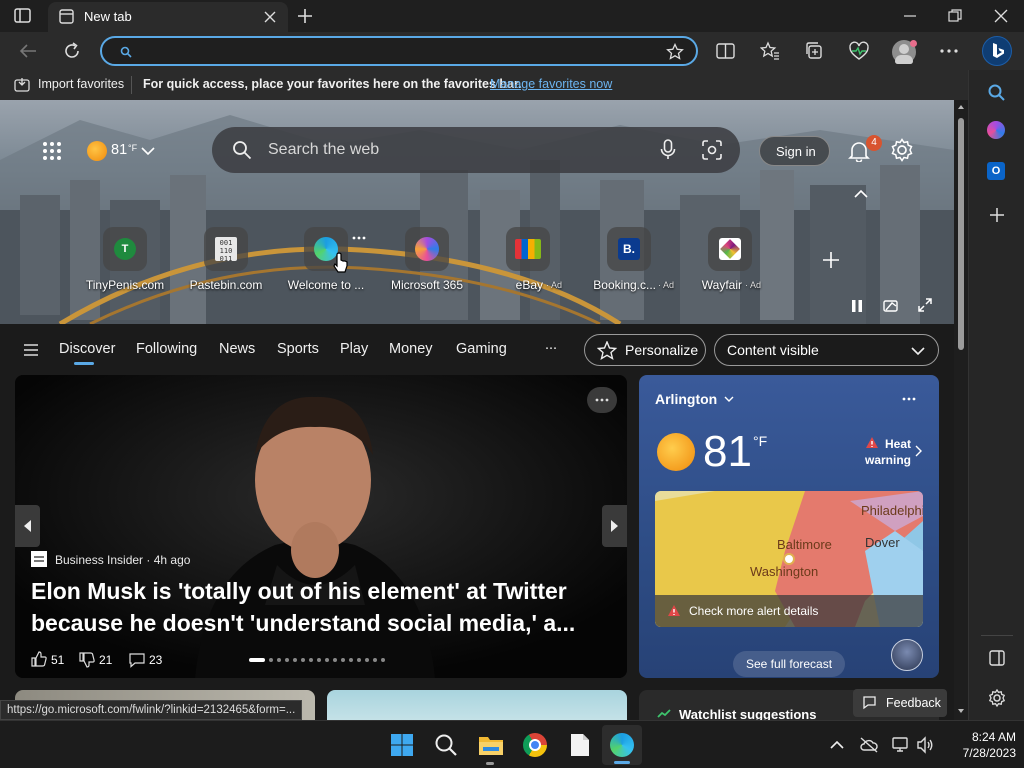 The width and height of the screenshot is (1024, 768). I want to click on collections-icon, so click(814, 51).